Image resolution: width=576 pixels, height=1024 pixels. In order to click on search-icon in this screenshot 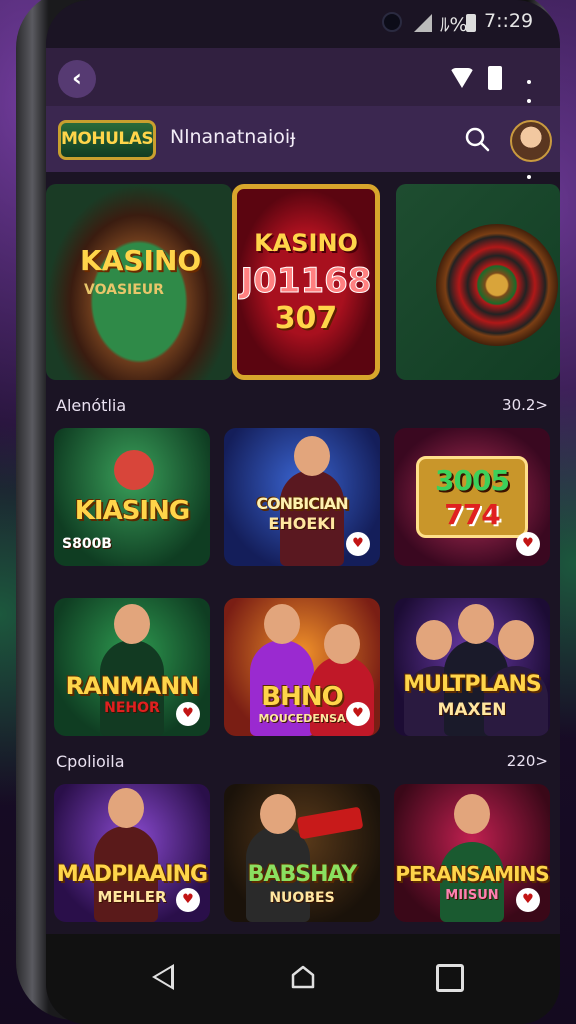, I will do `click(477, 139)`.